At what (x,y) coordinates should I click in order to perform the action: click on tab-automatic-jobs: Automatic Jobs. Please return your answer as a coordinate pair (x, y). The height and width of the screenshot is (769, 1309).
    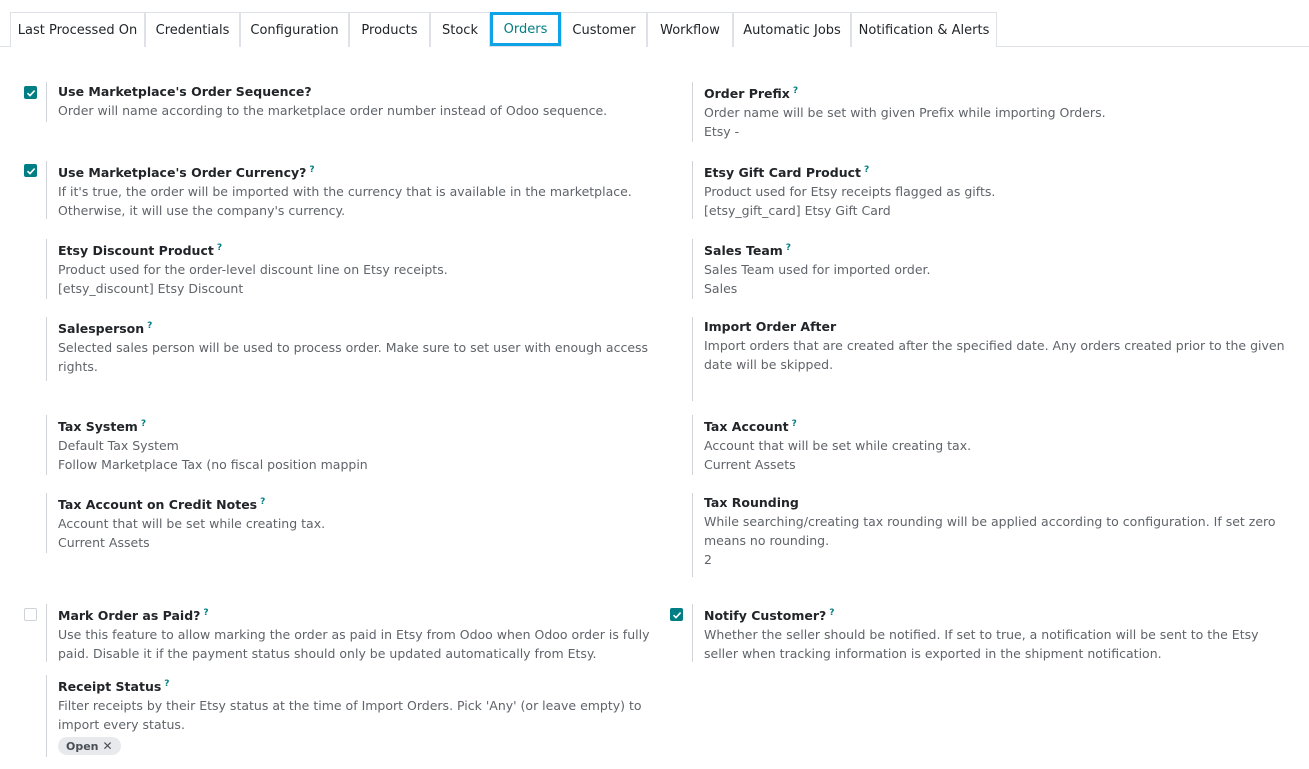
    Looking at the image, I should click on (792, 29).